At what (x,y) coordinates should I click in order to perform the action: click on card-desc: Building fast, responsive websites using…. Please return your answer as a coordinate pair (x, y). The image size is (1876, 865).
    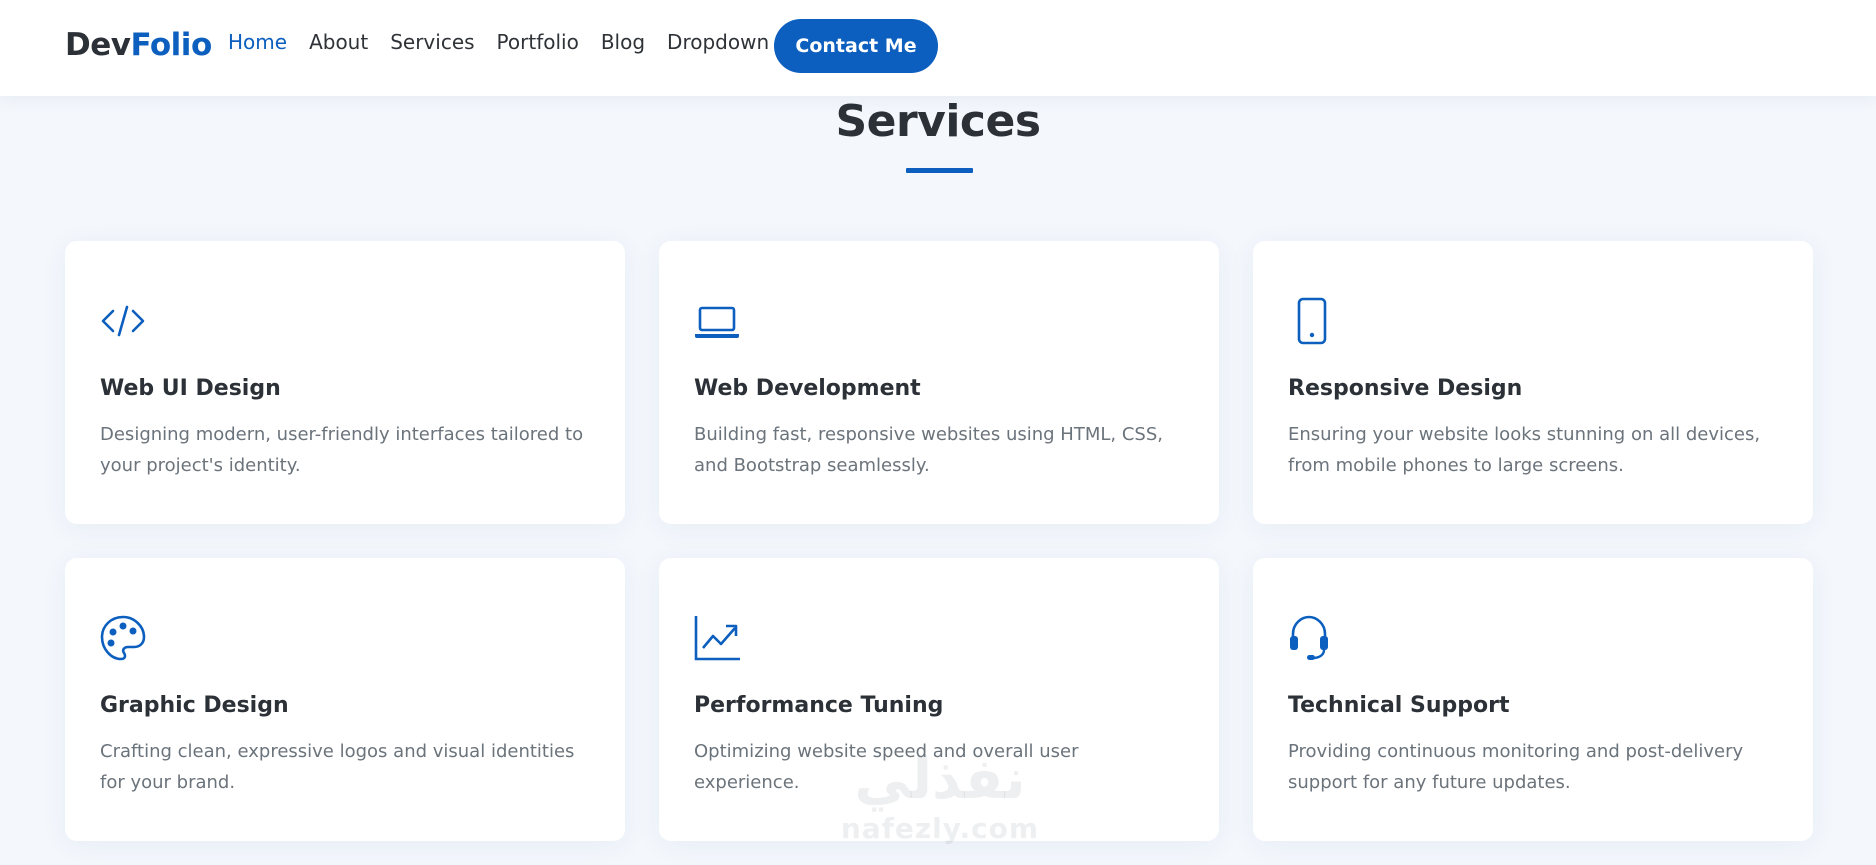
    Looking at the image, I should click on (928, 450).